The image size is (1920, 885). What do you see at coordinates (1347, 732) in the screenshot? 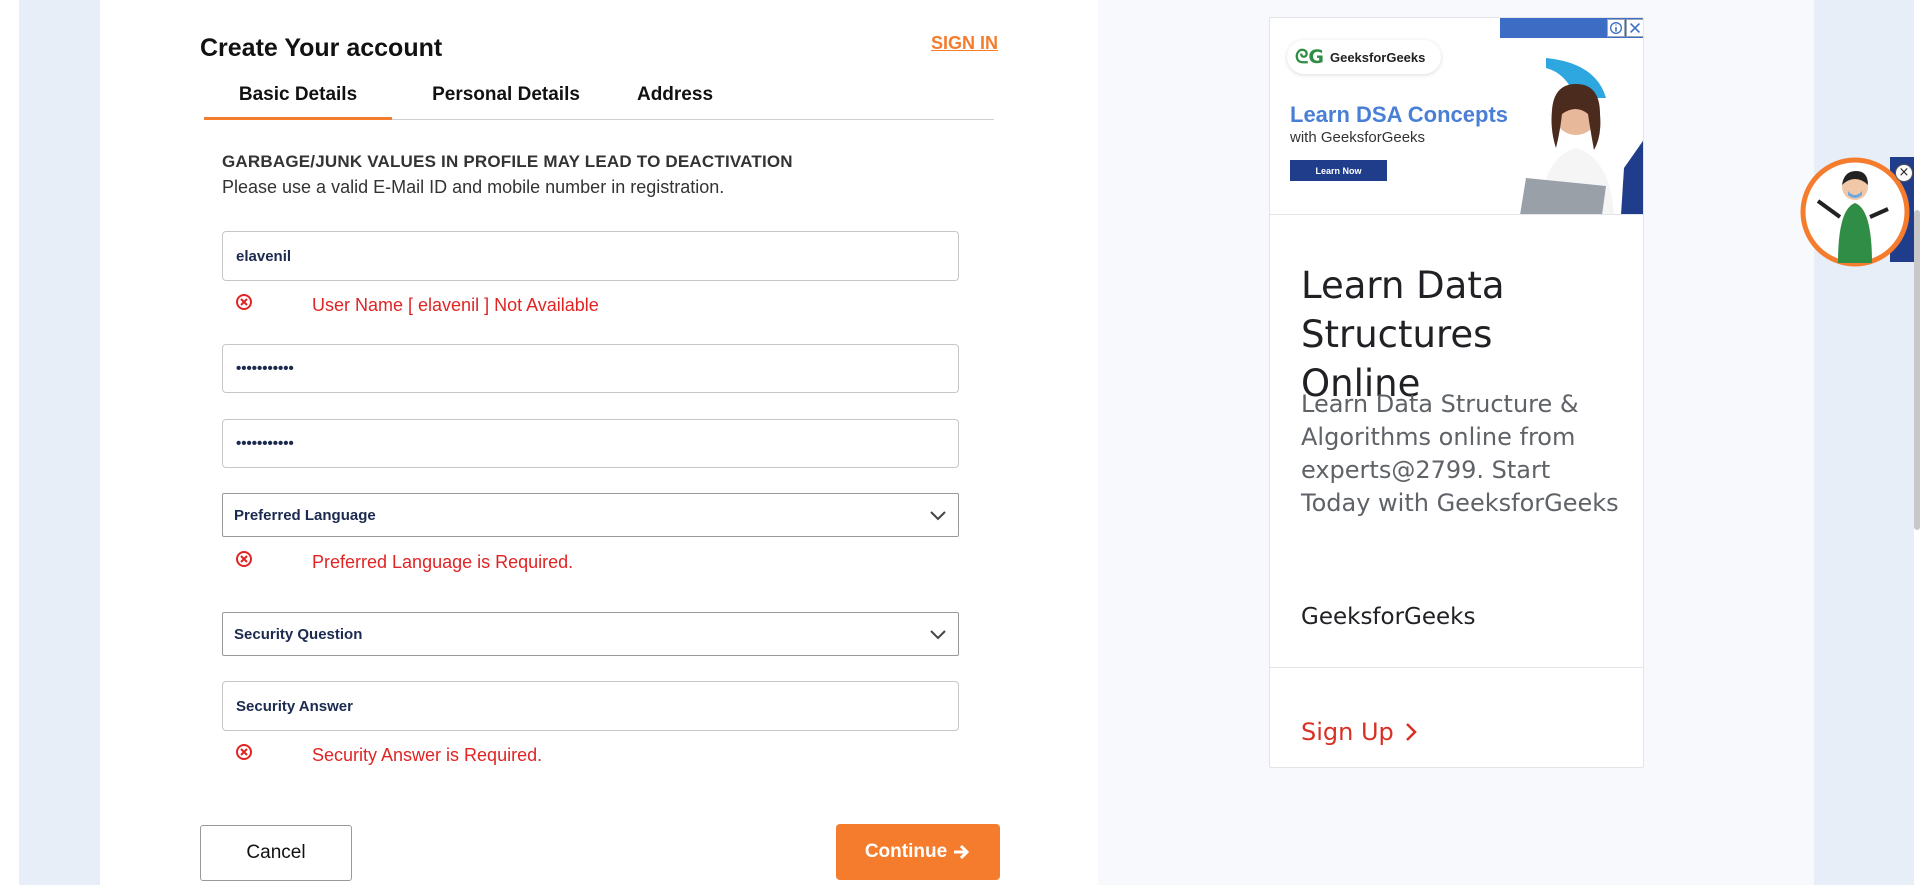
I see `sign-up-label: Sign Up` at bounding box center [1347, 732].